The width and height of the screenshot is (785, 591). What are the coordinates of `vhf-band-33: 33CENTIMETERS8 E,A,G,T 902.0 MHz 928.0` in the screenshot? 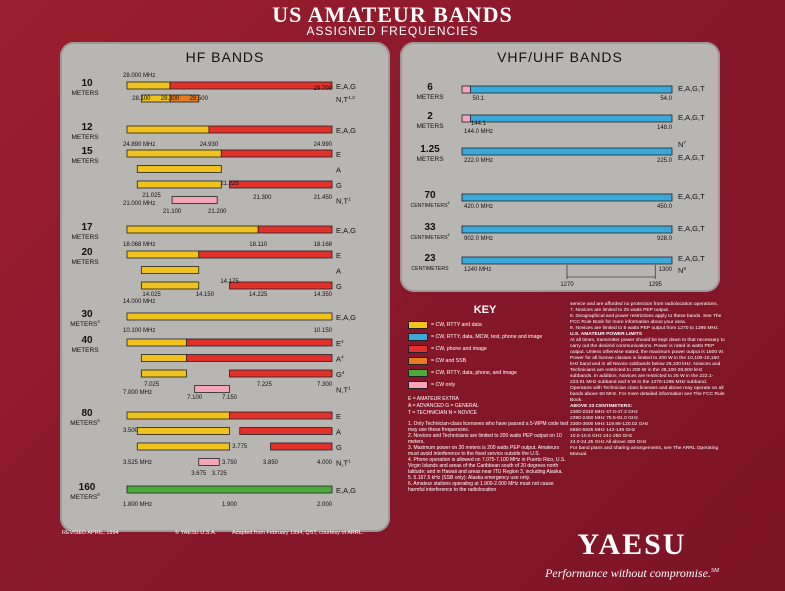 It's located at (557, 232).